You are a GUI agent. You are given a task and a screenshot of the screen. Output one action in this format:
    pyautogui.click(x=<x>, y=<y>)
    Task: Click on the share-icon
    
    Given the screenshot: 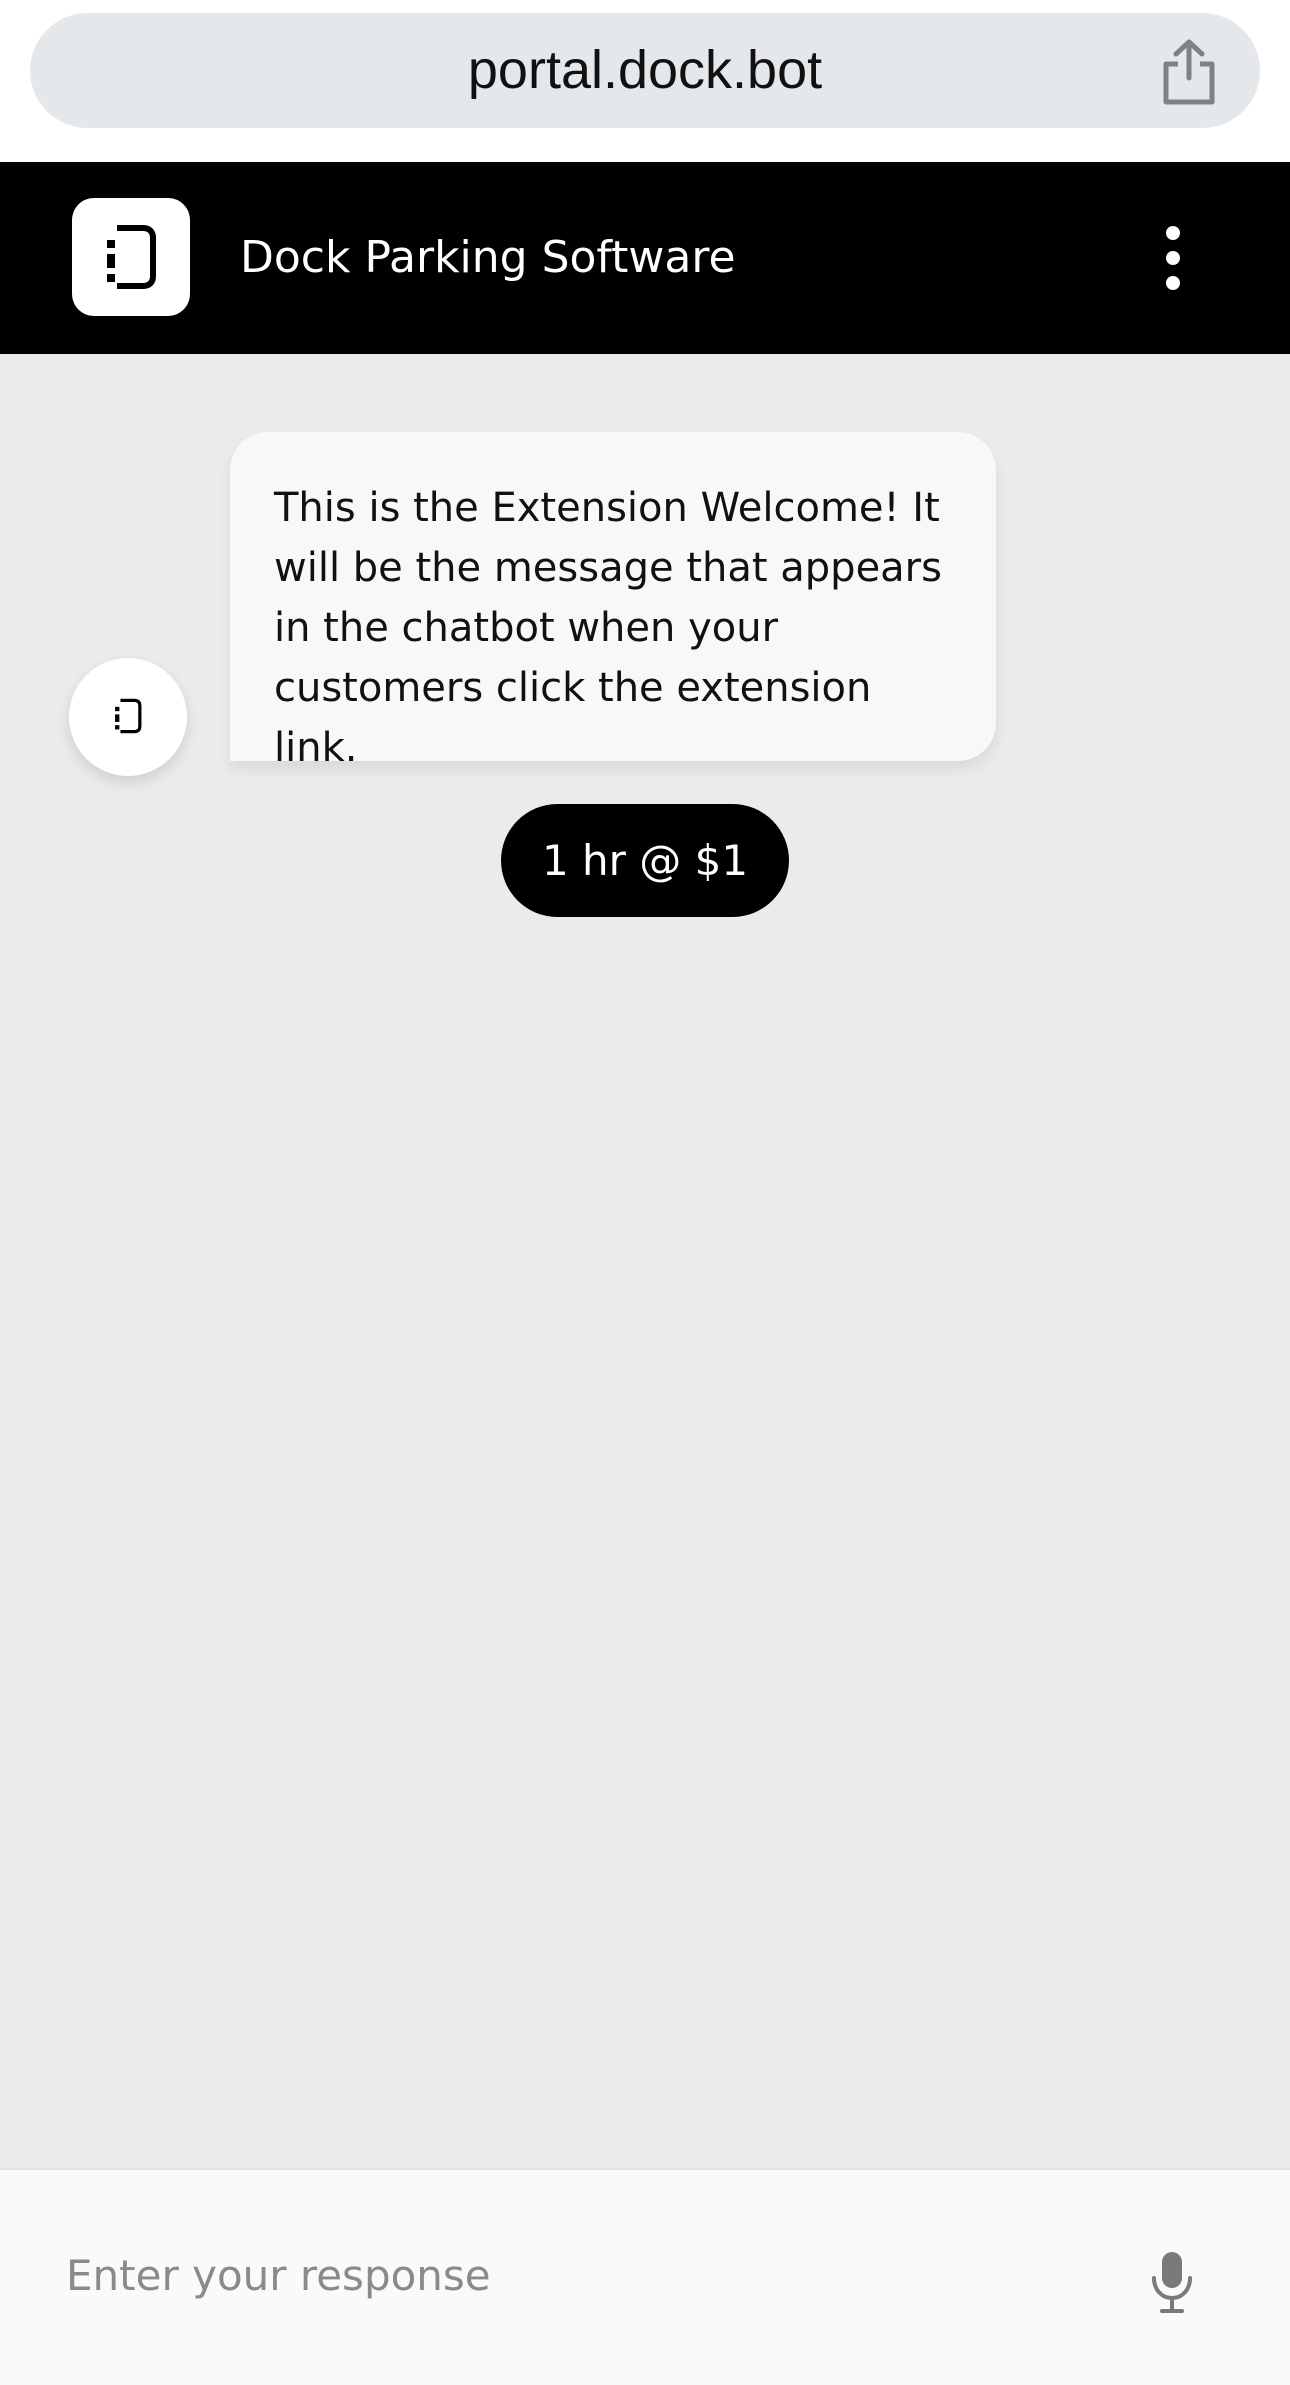 What is the action you would take?
    pyautogui.click(x=1189, y=72)
    